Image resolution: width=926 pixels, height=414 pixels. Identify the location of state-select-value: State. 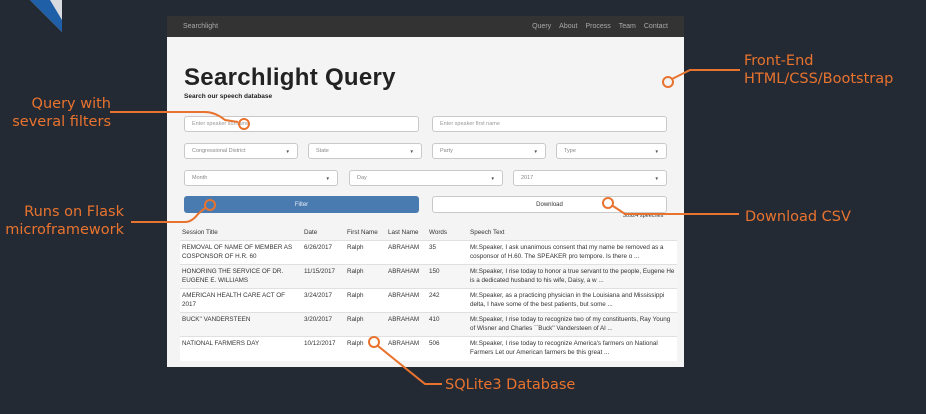
(322, 151).